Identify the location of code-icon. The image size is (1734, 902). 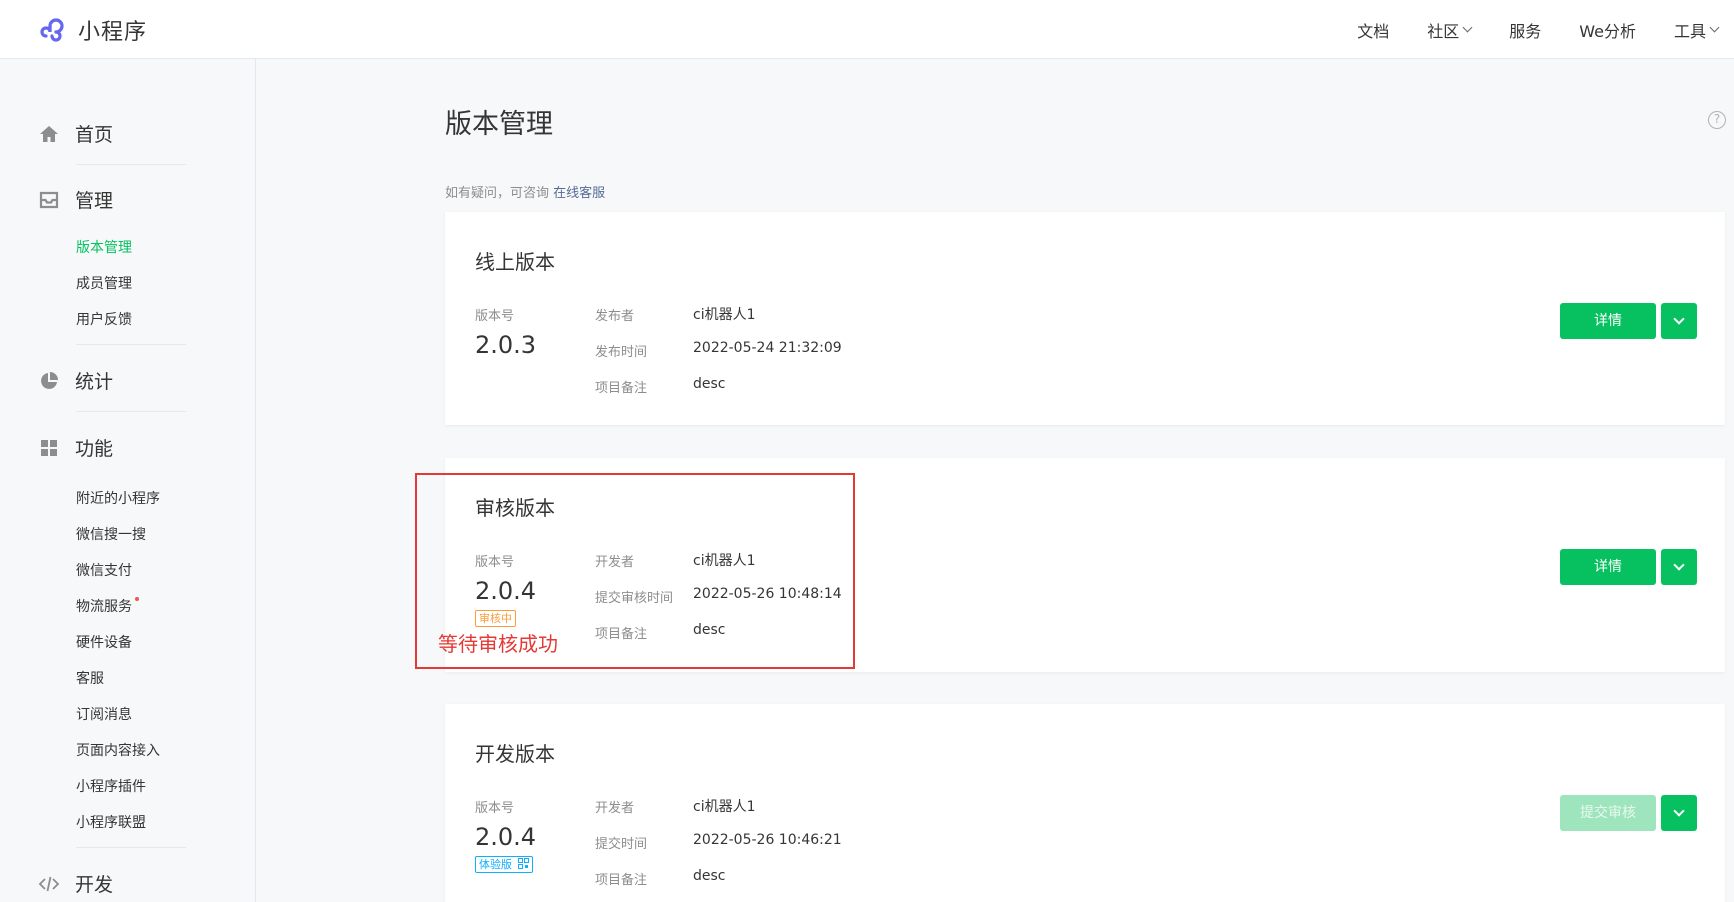
(49, 884).